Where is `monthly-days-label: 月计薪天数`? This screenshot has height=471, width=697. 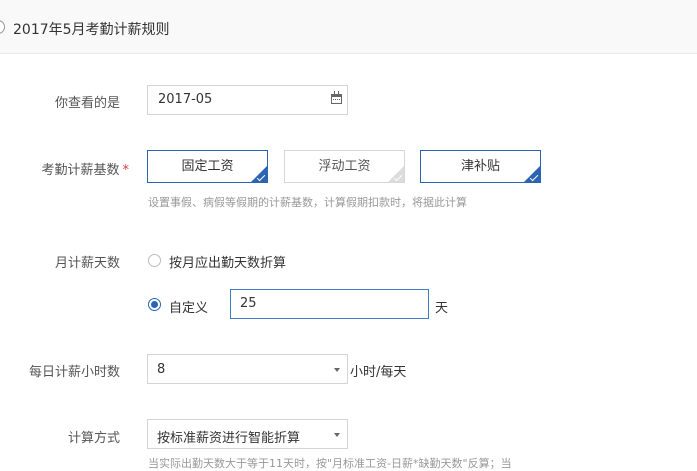
monthly-days-label: 月计薪天数 is located at coordinates (87, 263).